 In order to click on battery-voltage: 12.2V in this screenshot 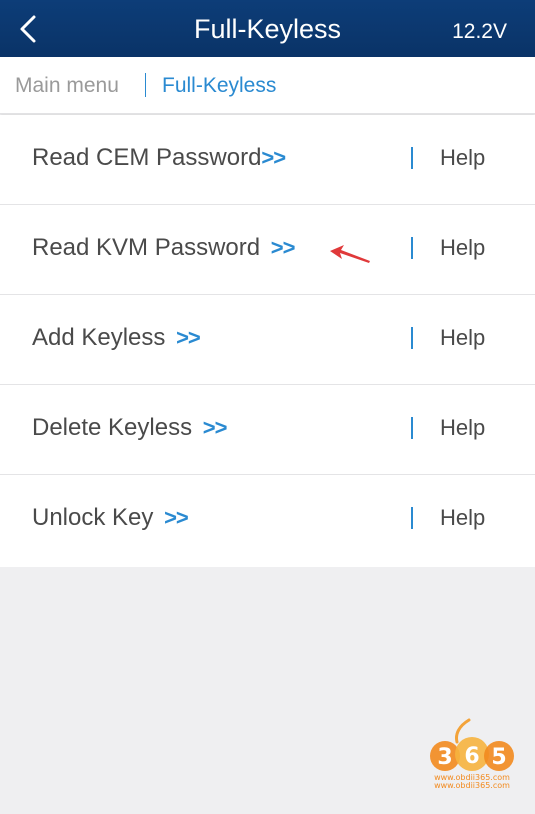, I will do `click(479, 31)`.